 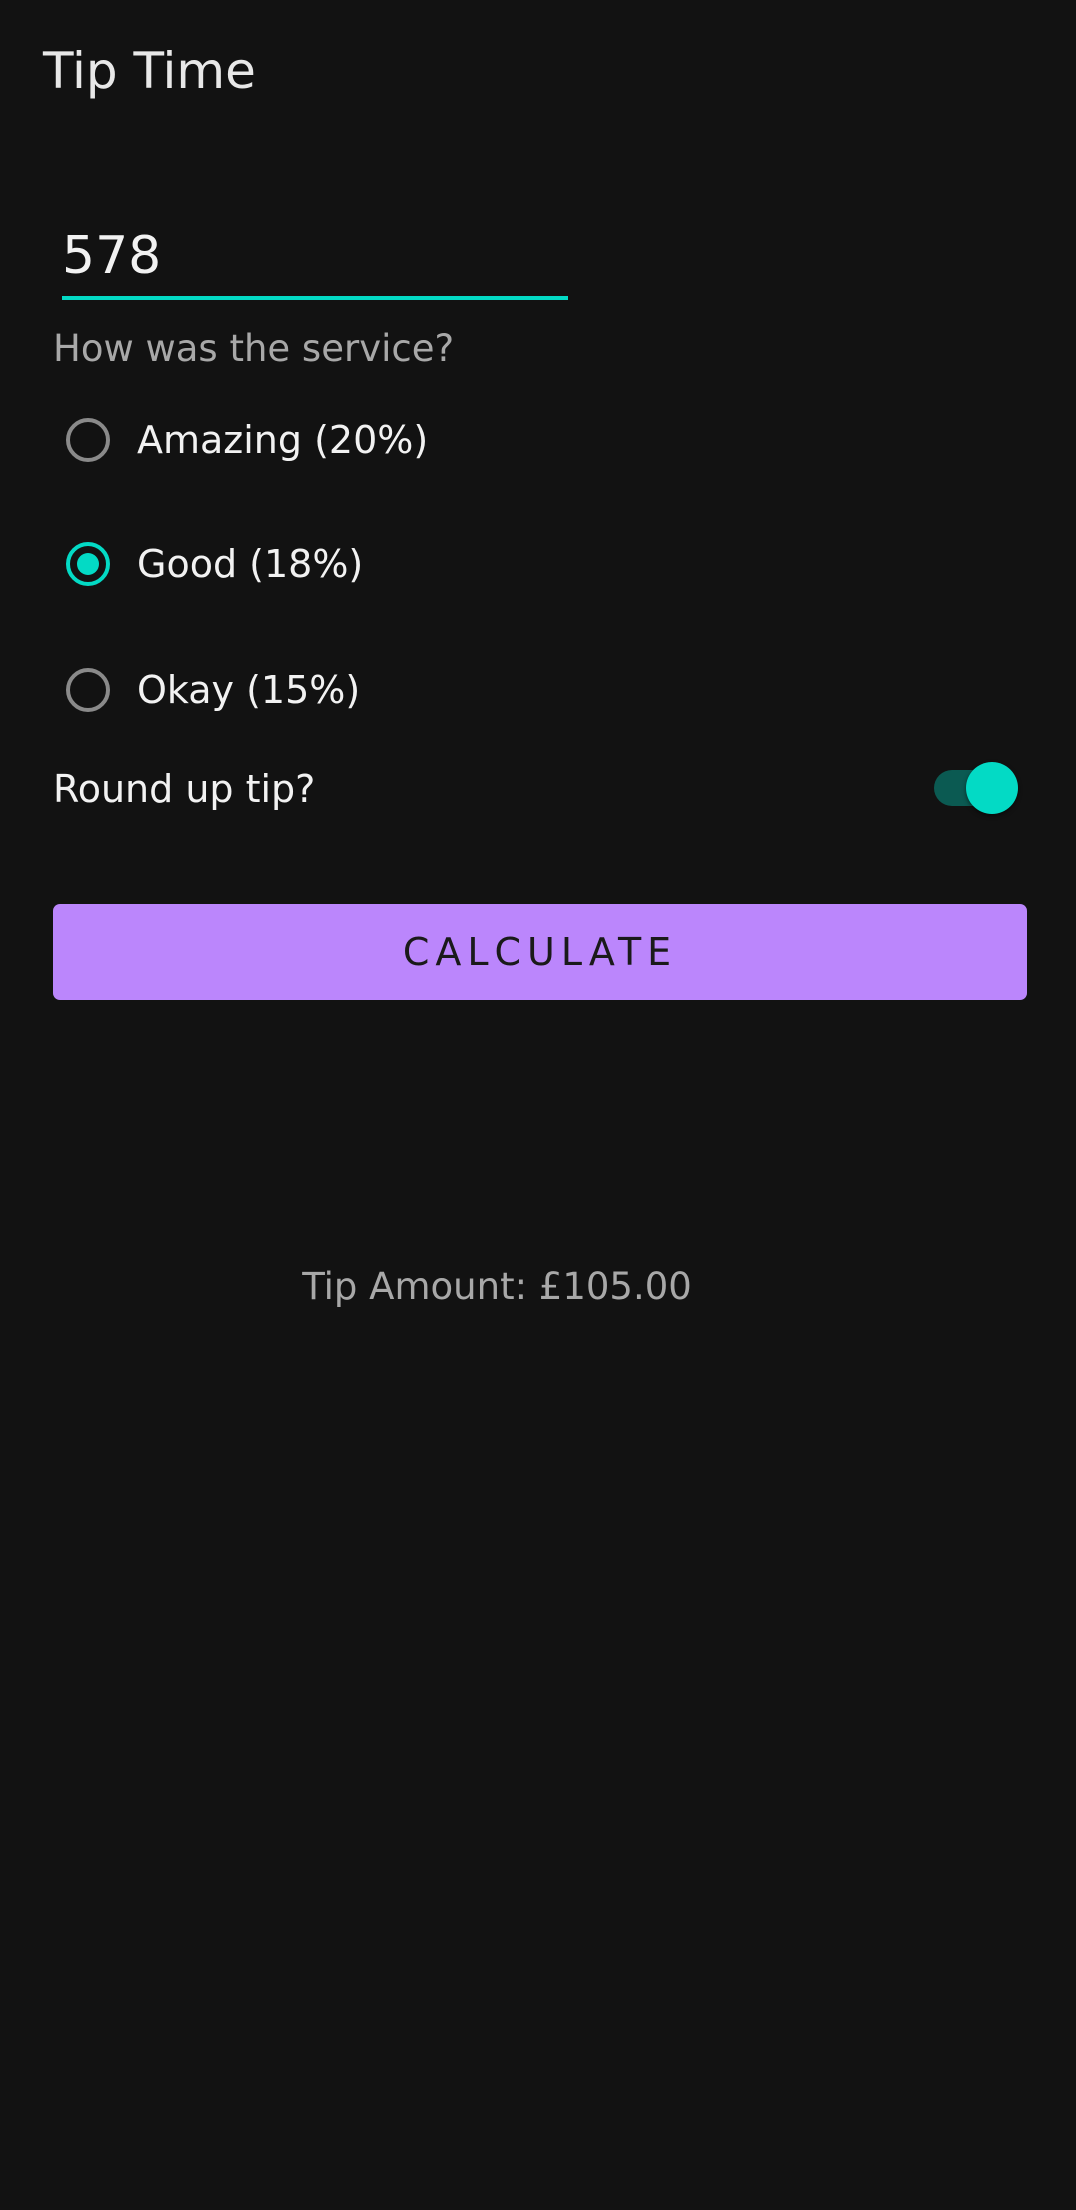 I want to click on radio-button-good, so click(x=88, y=564).